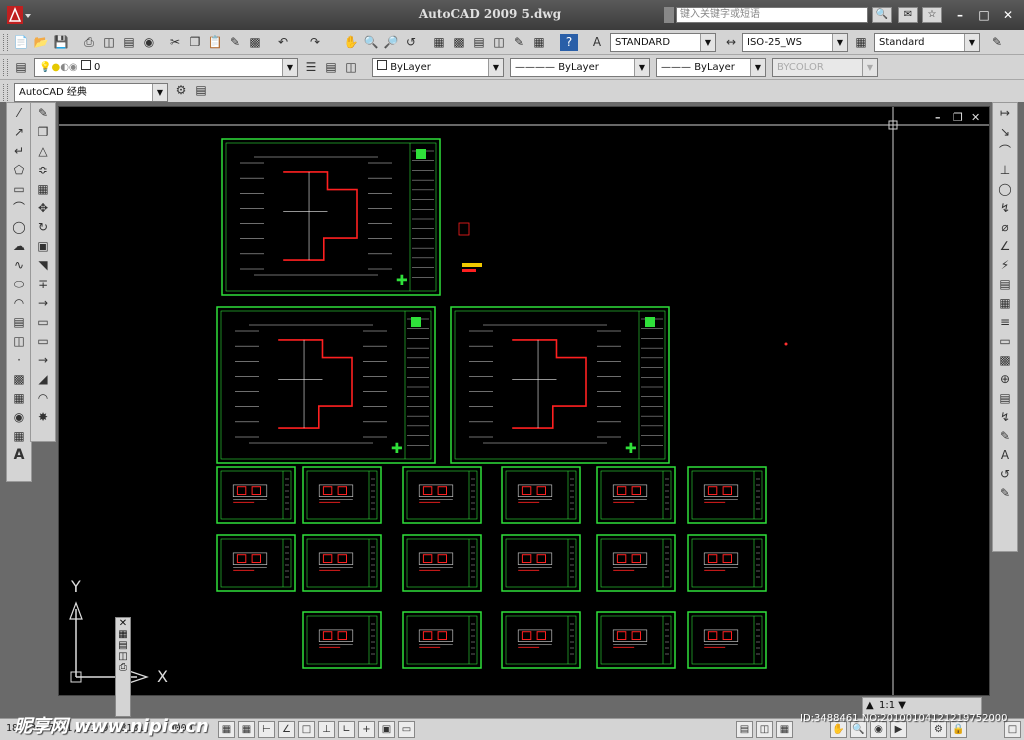 The height and width of the screenshot is (740, 1024). I want to click on properties-icon: ▦, so click(439, 42).